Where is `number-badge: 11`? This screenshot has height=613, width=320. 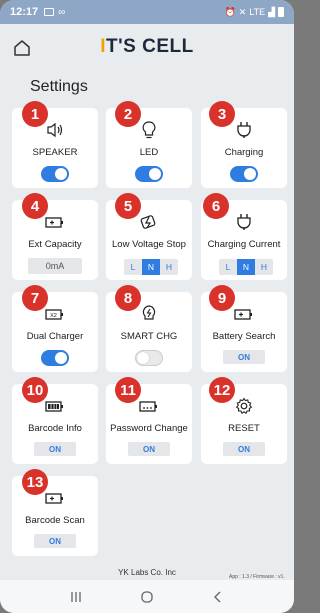 number-badge: 11 is located at coordinates (128, 390).